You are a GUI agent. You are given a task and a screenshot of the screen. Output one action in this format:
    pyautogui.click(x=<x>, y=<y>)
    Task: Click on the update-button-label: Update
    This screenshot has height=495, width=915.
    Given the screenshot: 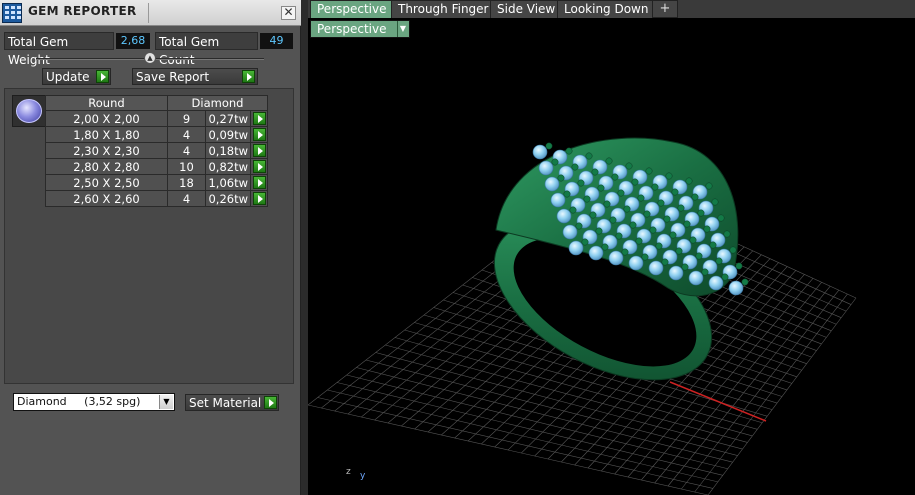 What is the action you would take?
    pyautogui.click(x=68, y=77)
    